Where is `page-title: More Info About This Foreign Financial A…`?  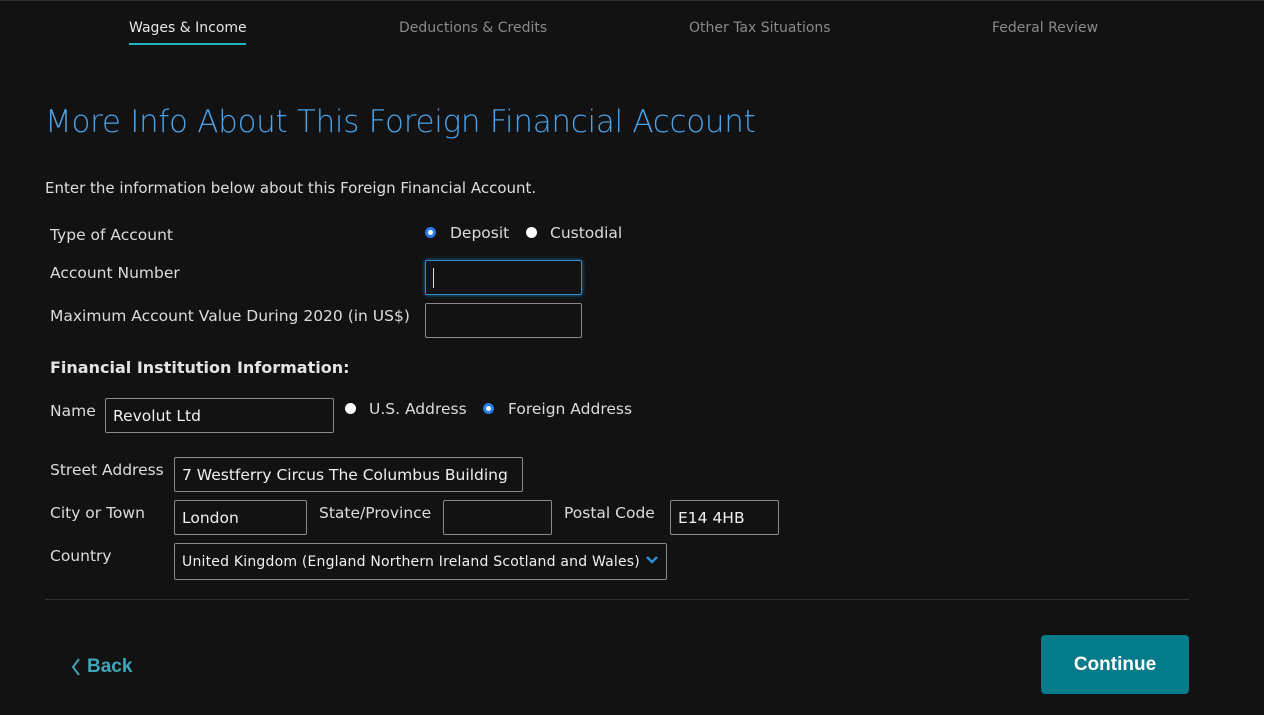
page-title: More Info About This Foreign Financial A… is located at coordinates (400, 122).